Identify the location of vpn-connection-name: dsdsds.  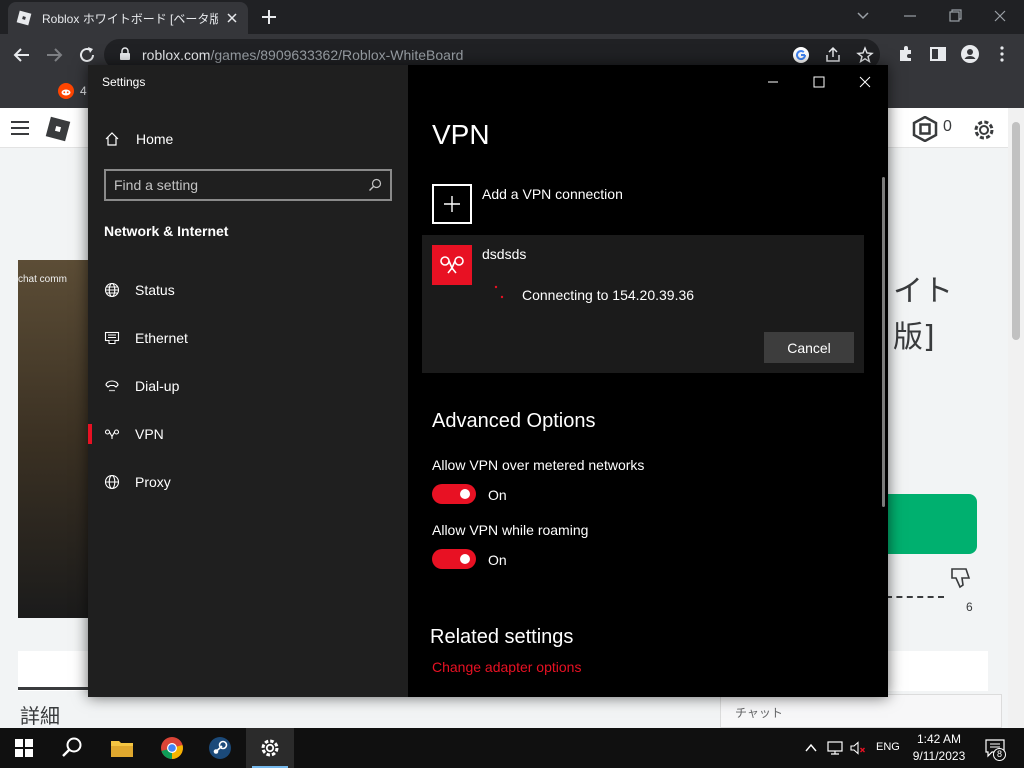
(504, 254).